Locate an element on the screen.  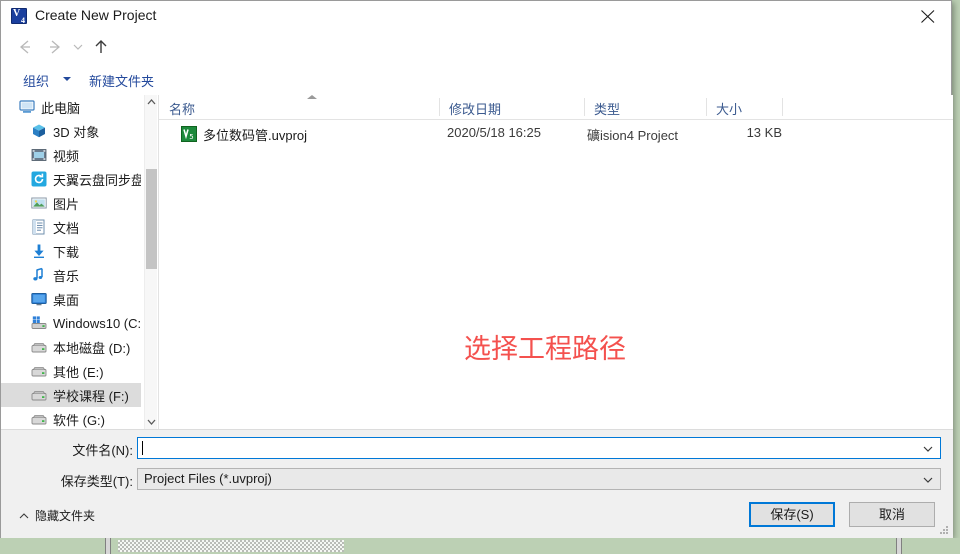
sidebar-item-0: 此电脑 is located at coordinates (71, 107).